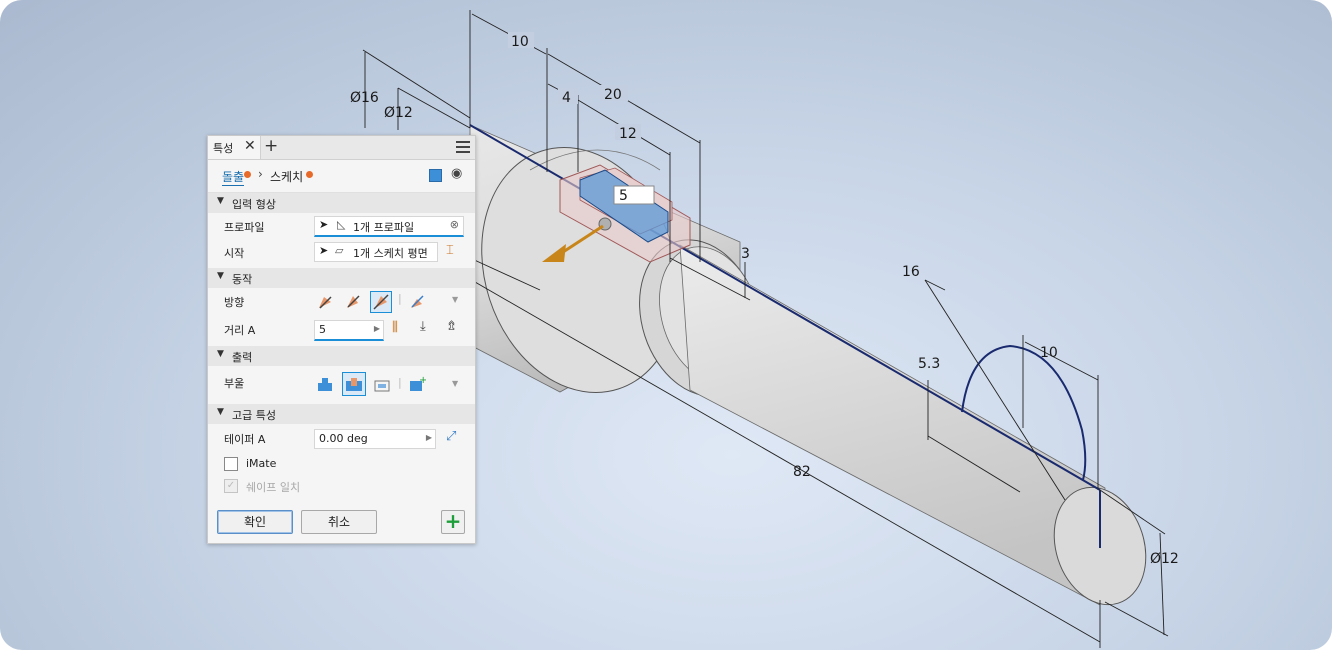  What do you see at coordinates (398, 113) in the screenshot?
I see `dim-diameter-12-top: Ø12` at bounding box center [398, 113].